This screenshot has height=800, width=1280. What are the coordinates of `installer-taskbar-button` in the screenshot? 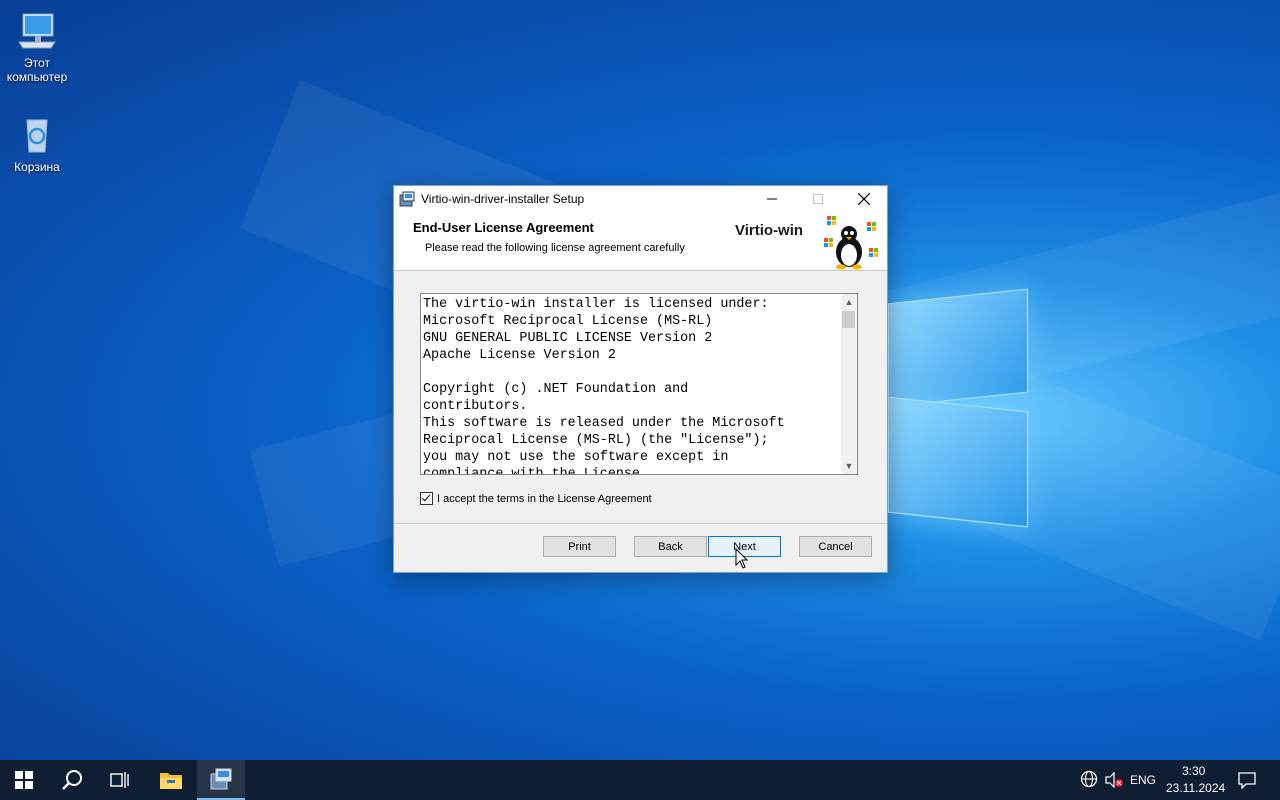 It's located at (221, 780).